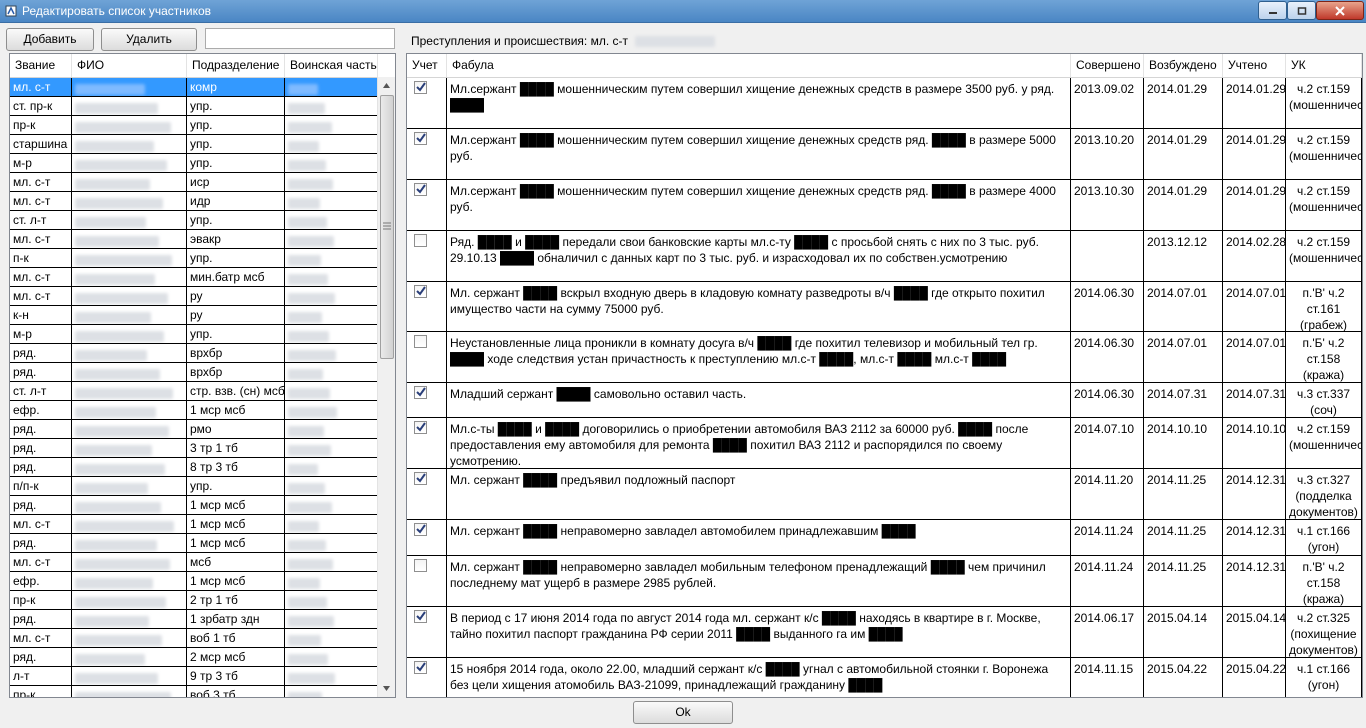  I want to click on cell-uk: п.'Б' ч.2 ст.158 (кража), so click(1324, 357).